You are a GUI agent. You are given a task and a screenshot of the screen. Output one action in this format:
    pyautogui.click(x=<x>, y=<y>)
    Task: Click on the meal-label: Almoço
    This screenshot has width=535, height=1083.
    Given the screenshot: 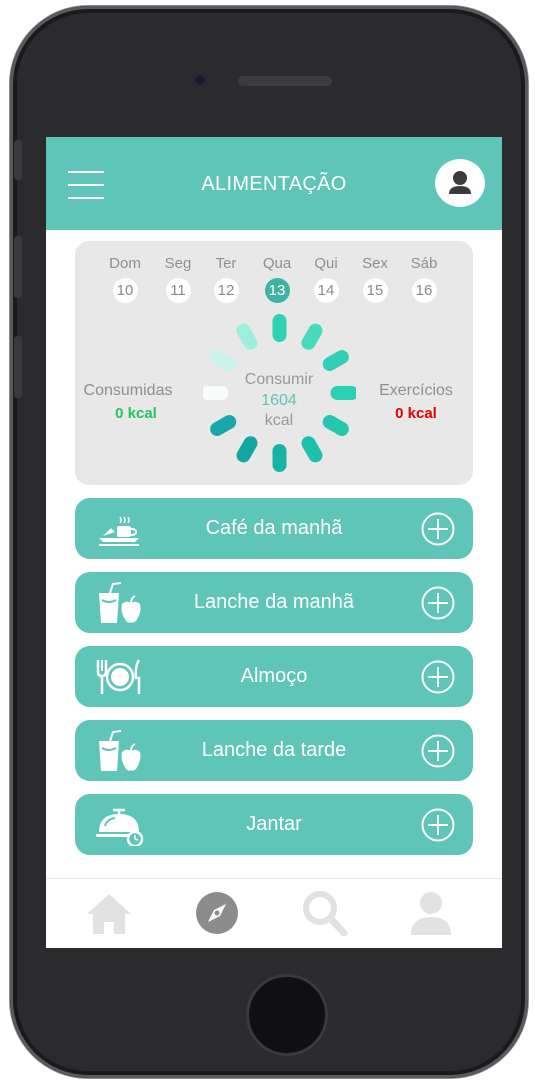 What is the action you would take?
    pyautogui.click(x=274, y=676)
    